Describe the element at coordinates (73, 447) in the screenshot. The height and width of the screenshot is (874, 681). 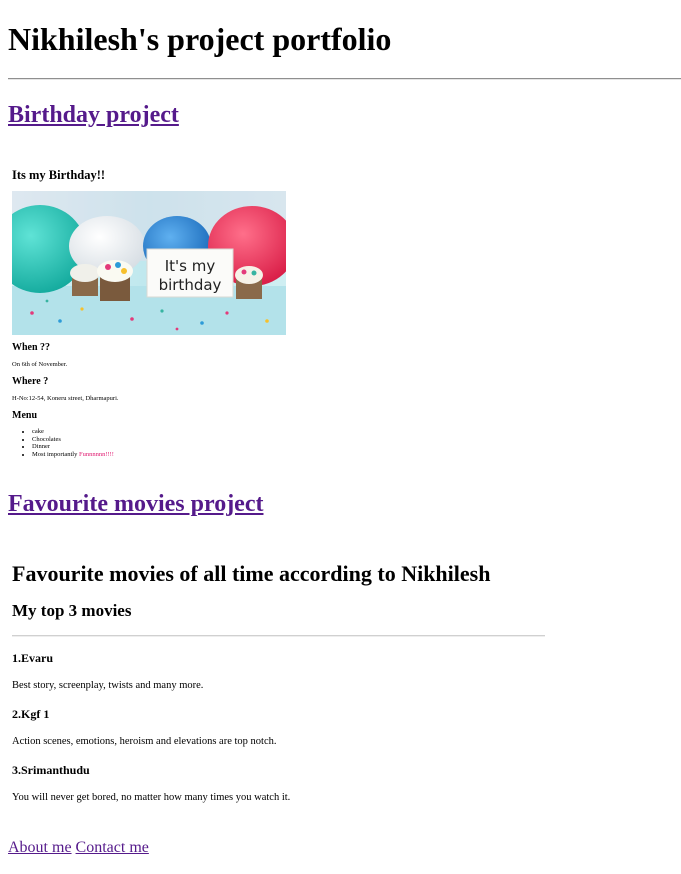
I see `menu-item: Dinner` at that location.